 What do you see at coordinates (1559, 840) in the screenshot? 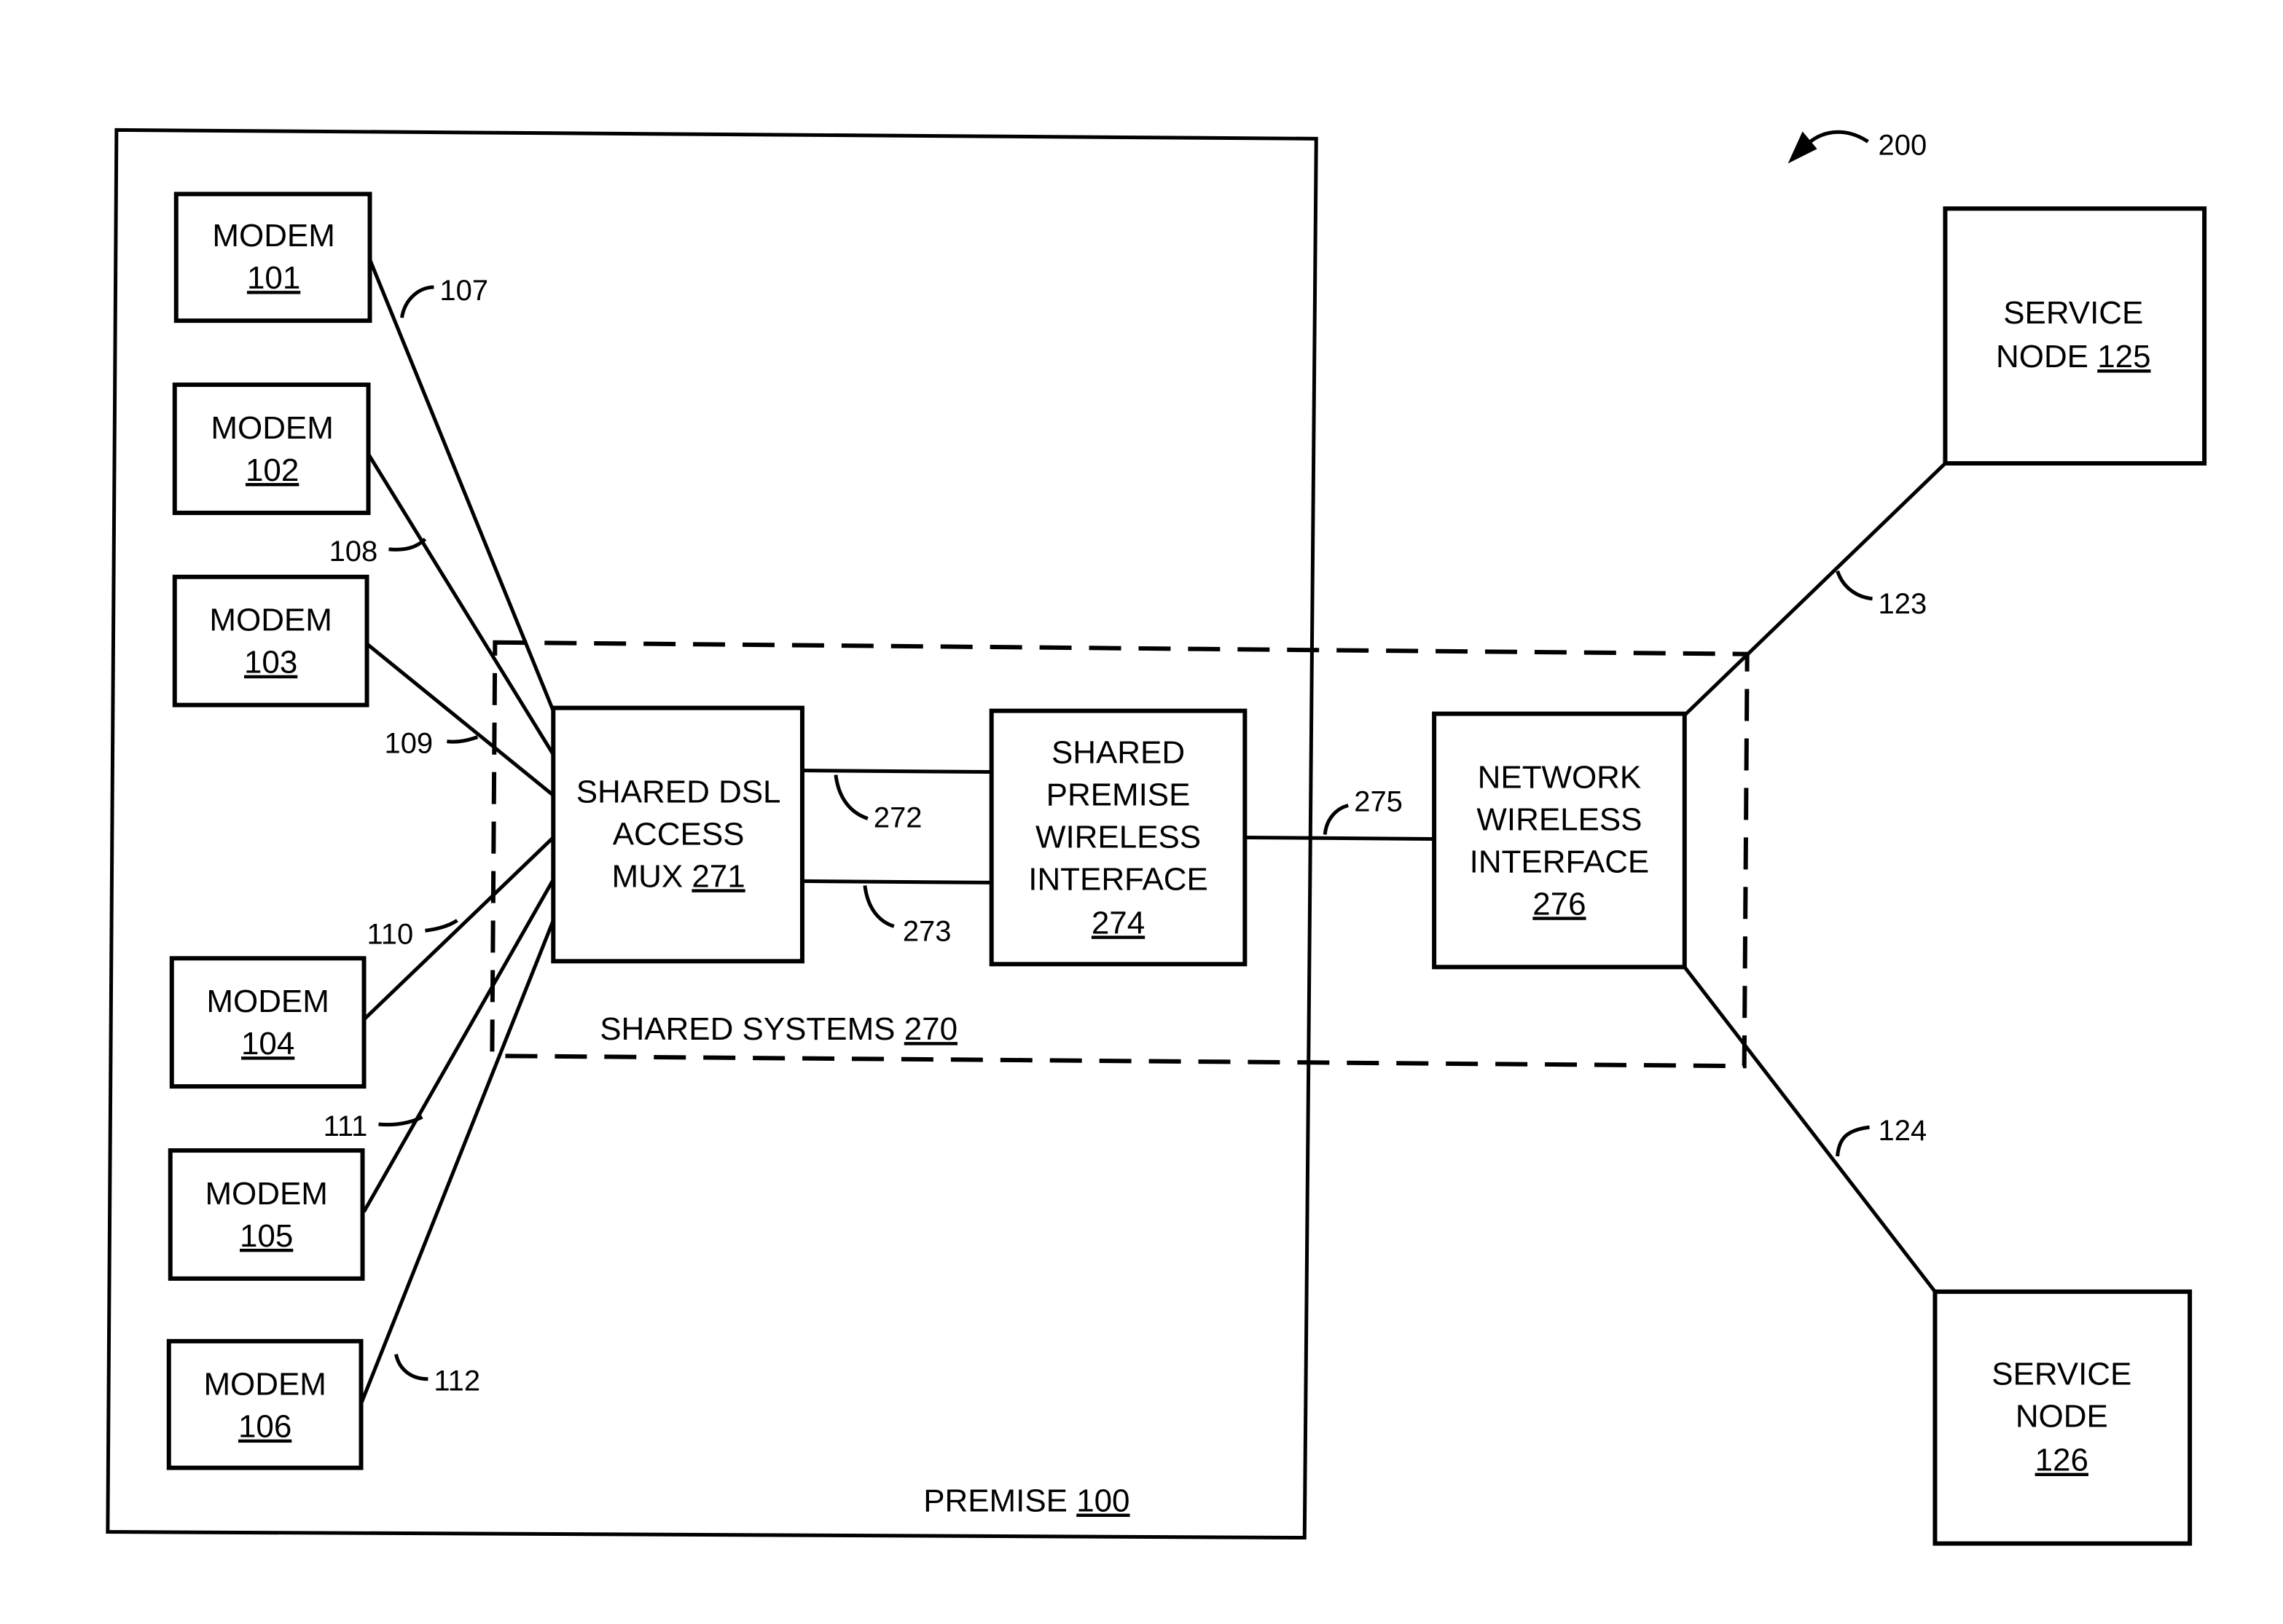
I see `network-wireless-interface: NETWORK WIRELESS INTERFACE 276` at bounding box center [1559, 840].